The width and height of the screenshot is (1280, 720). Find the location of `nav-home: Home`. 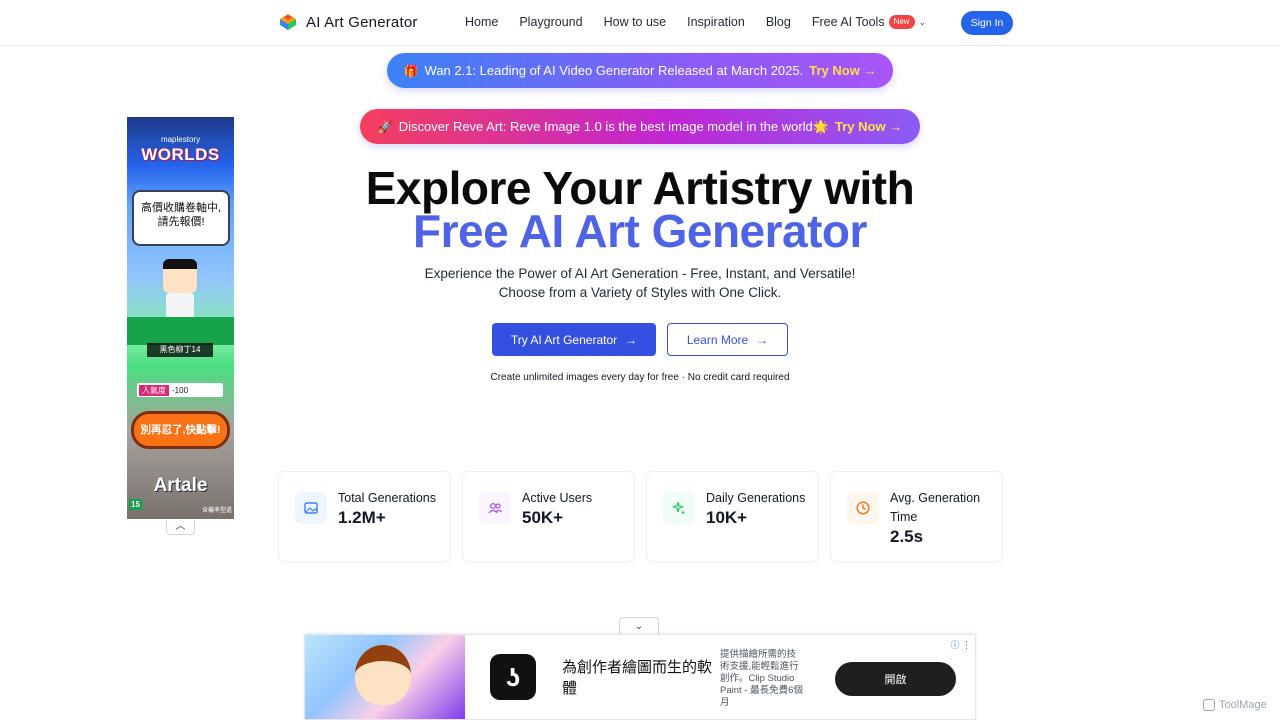

nav-home: Home is located at coordinates (481, 22).